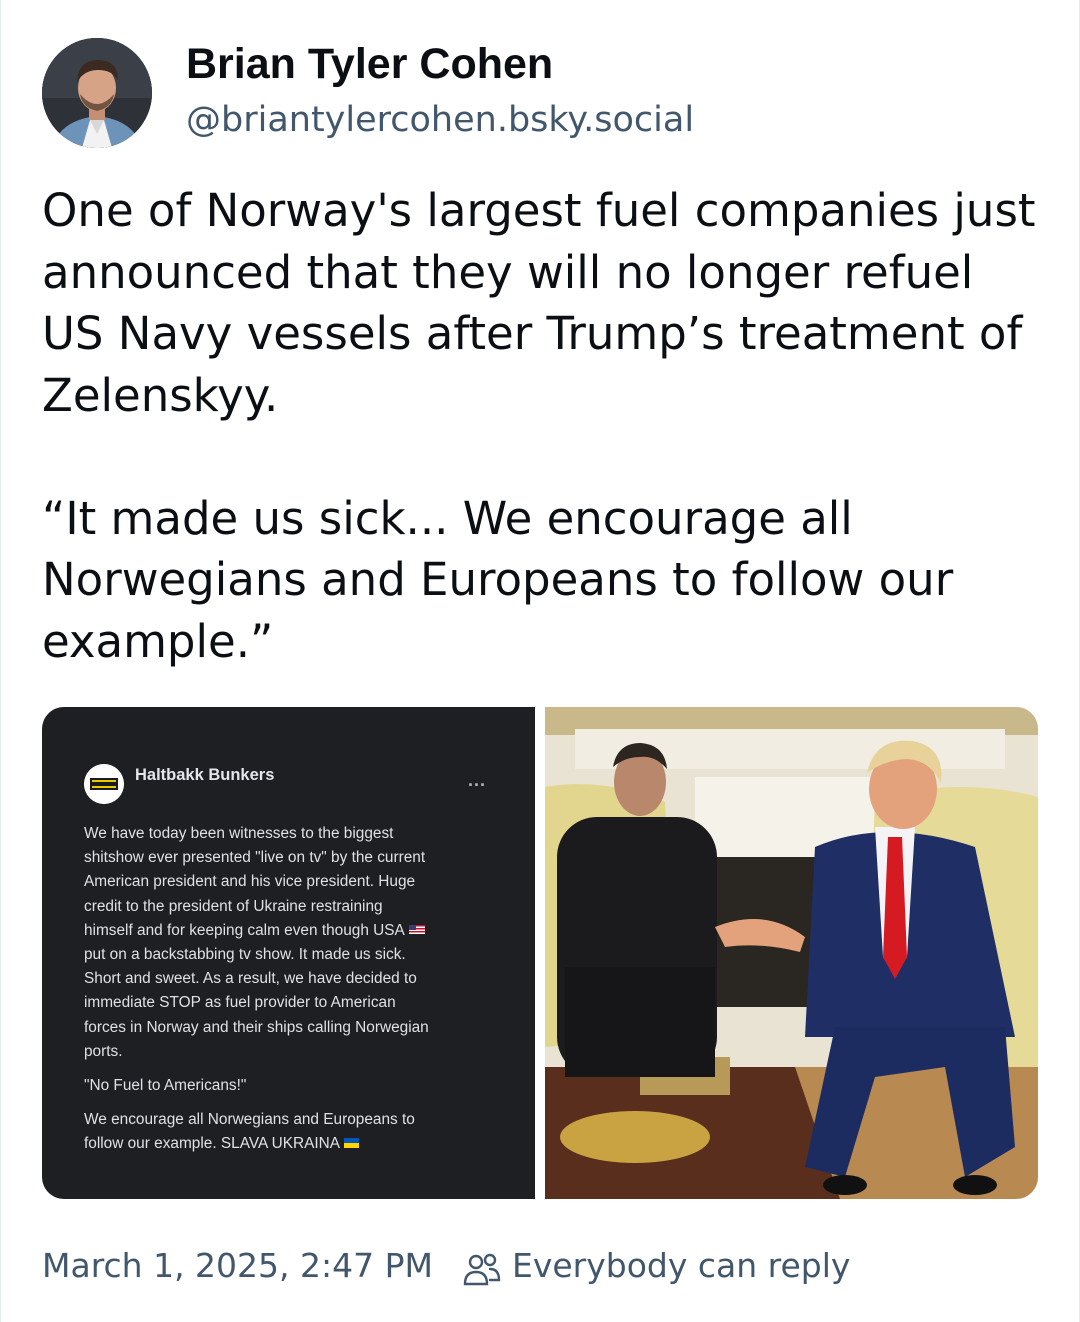 The height and width of the screenshot is (1322, 1080). I want to click on reply-setting: Everybody can reply, so click(681, 1265).